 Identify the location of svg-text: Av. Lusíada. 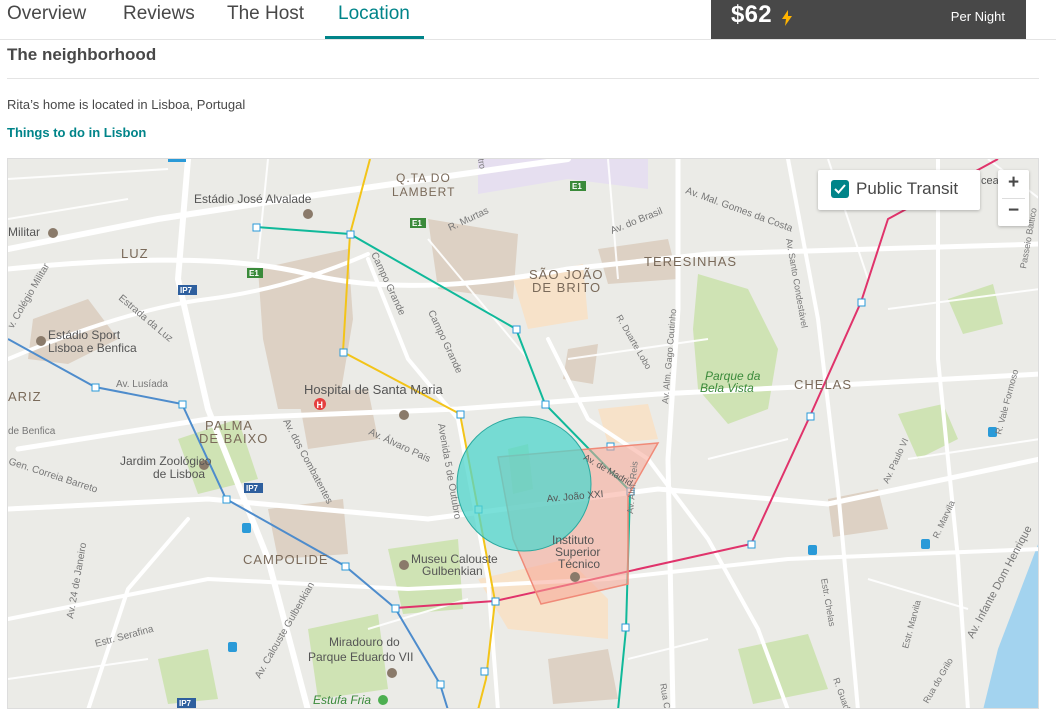
(142, 384).